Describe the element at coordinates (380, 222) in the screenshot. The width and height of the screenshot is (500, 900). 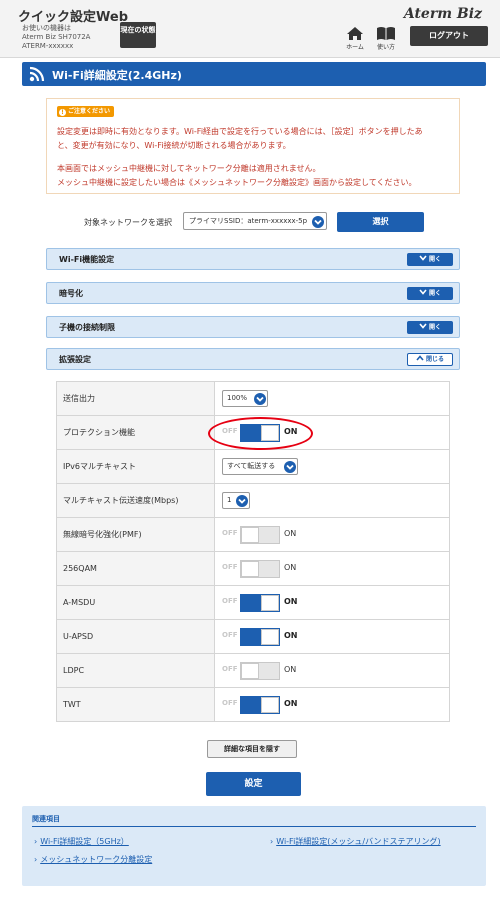
I see `select-network-button: 選択` at that location.